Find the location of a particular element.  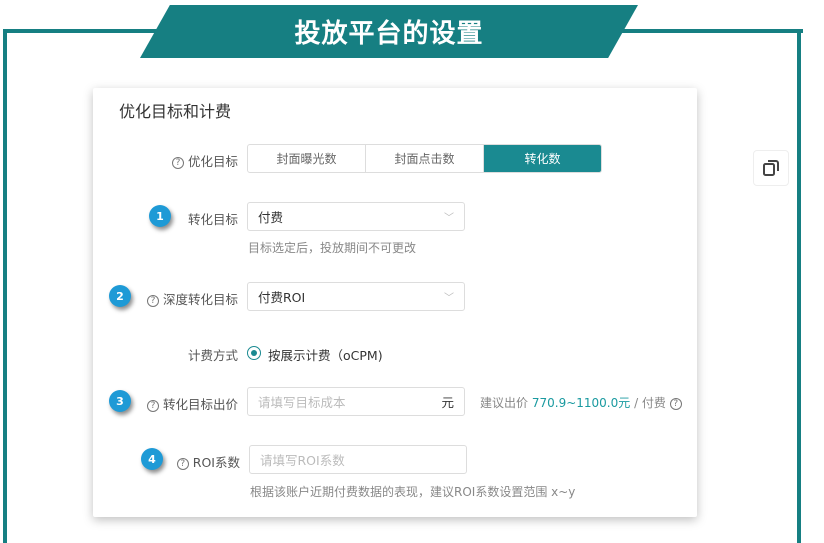

bid-unit: 元 is located at coordinates (447, 402).